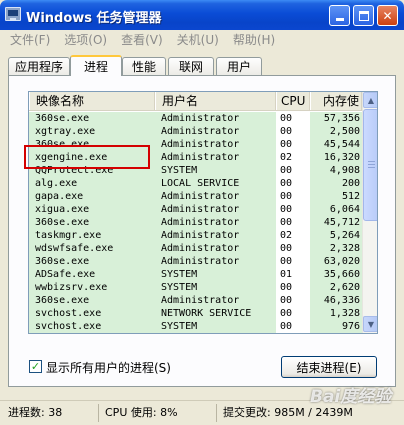 The height and width of the screenshot is (425, 404). What do you see at coordinates (92, 274) in the screenshot?
I see `cell-image-name: ADSafe.exe` at bounding box center [92, 274].